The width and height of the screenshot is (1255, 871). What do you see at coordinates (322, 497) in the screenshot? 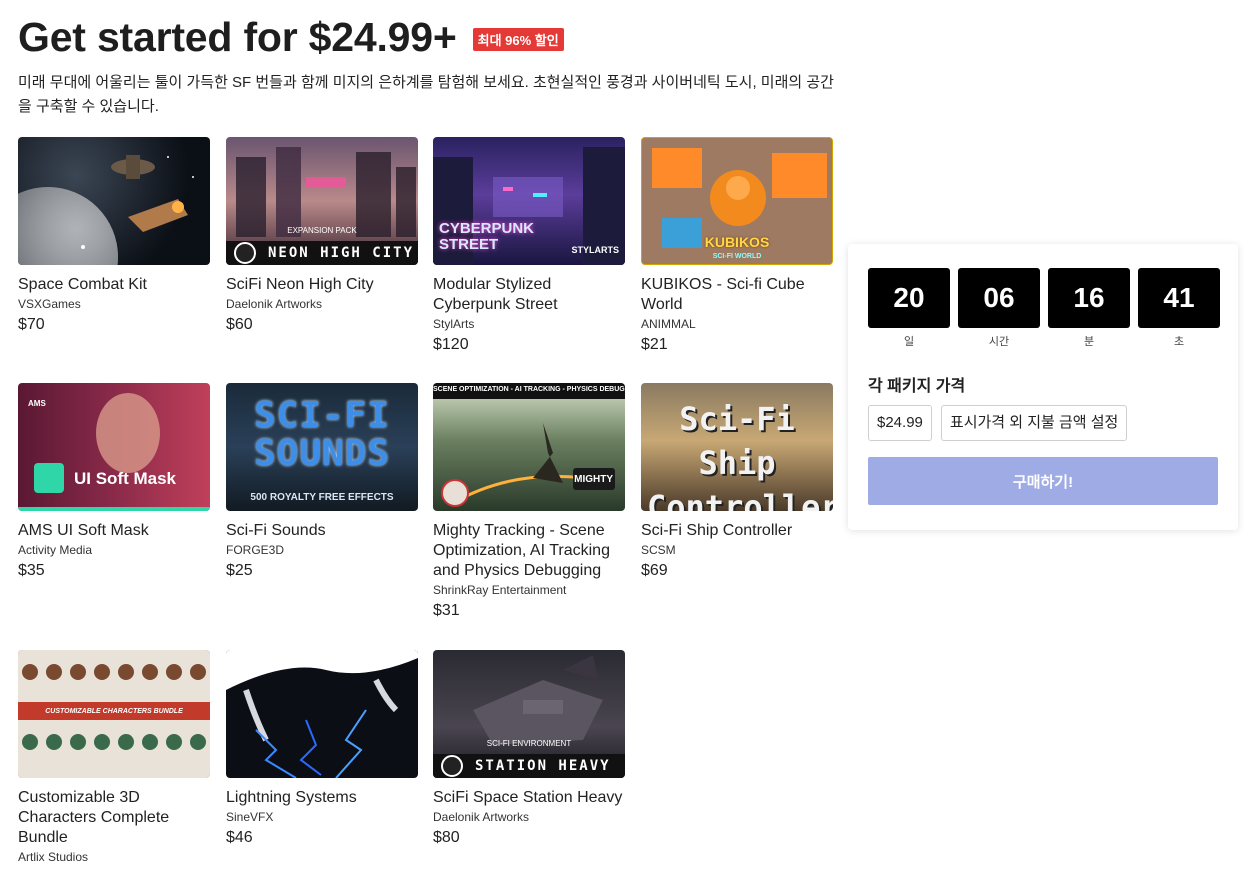
I see `thumb-subtitle: 500 ROYALTY FREE EFFECTS` at bounding box center [322, 497].